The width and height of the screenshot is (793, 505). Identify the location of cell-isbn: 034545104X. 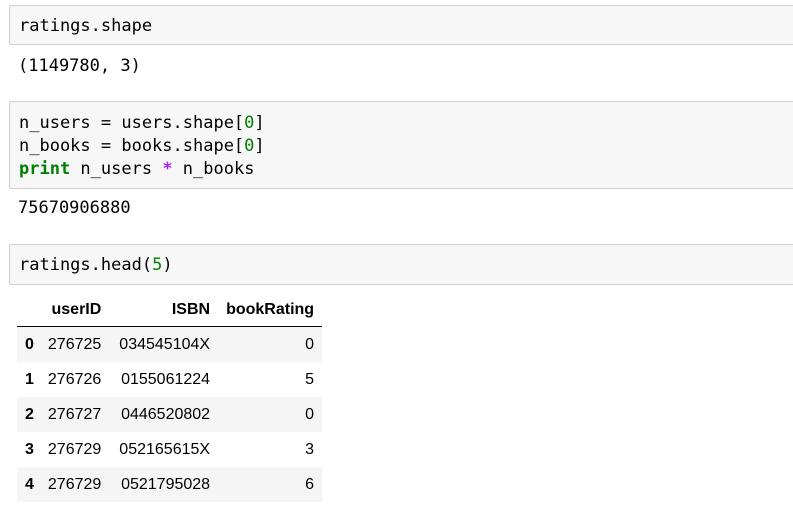
(165, 344).